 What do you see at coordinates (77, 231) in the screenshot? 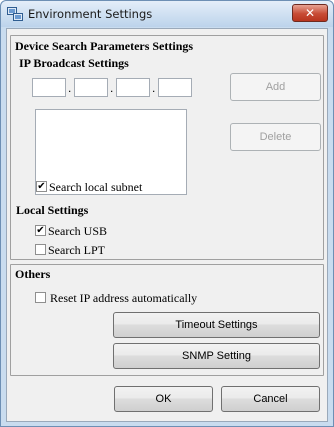
I see `search-usb-label: Search USB` at bounding box center [77, 231].